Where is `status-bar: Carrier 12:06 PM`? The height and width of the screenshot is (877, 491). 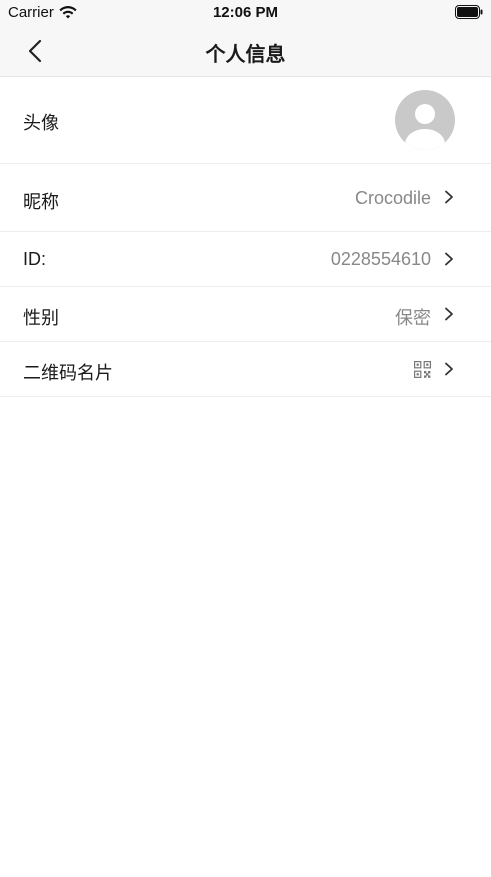
status-bar: Carrier 12:06 PM is located at coordinates (245, 13).